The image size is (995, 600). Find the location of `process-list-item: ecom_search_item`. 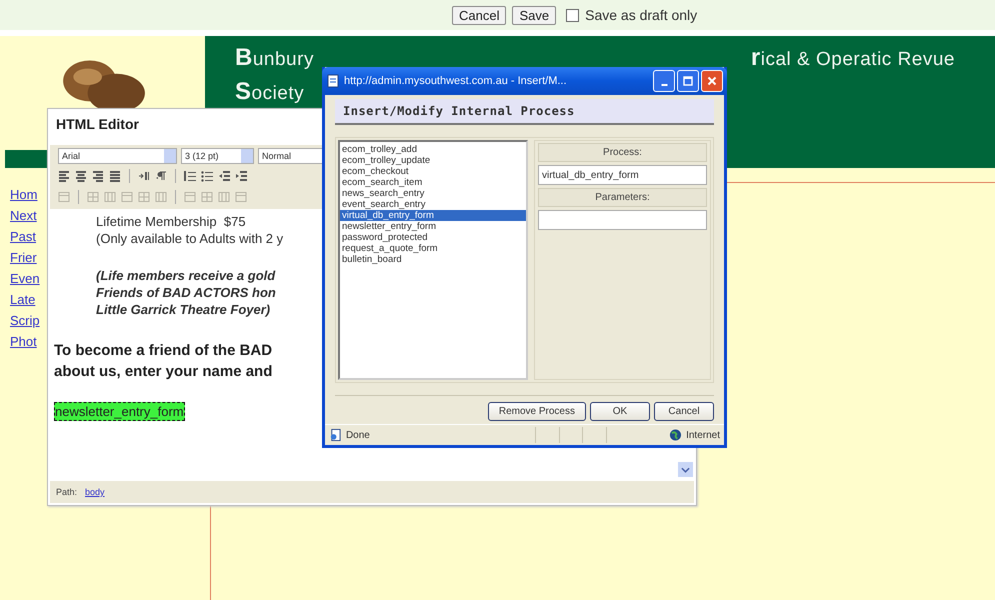

process-list-item: ecom_search_item is located at coordinates (433, 182).